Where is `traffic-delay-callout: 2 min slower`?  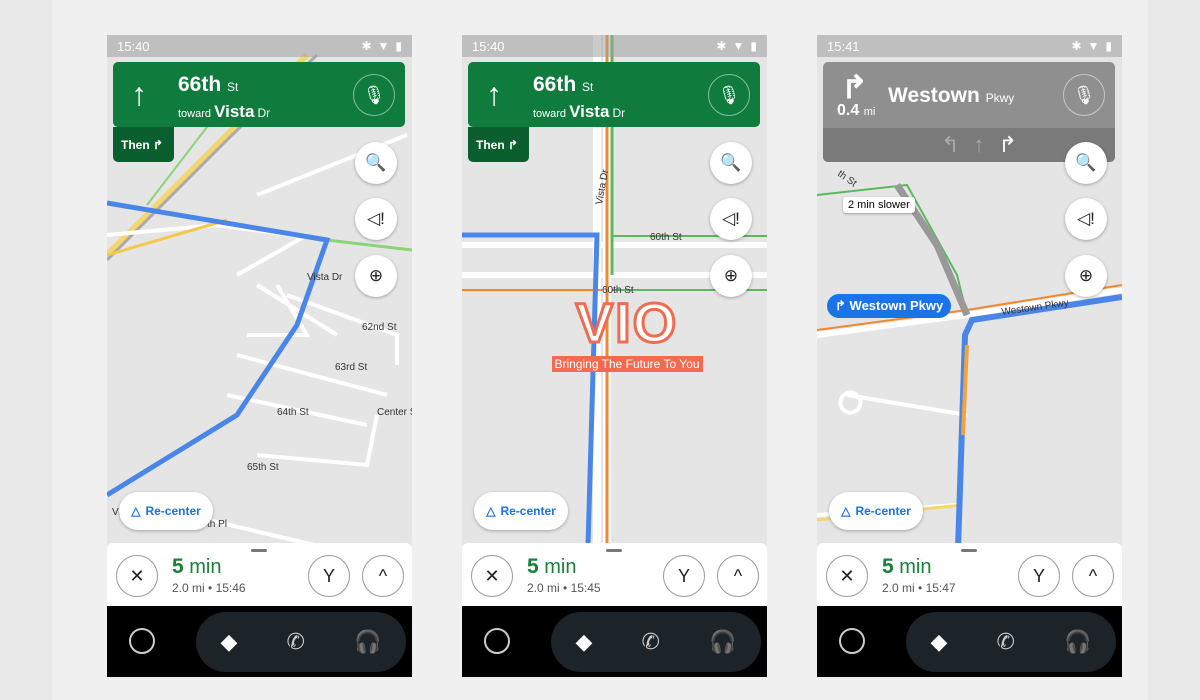
traffic-delay-callout: 2 min slower is located at coordinates (879, 205).